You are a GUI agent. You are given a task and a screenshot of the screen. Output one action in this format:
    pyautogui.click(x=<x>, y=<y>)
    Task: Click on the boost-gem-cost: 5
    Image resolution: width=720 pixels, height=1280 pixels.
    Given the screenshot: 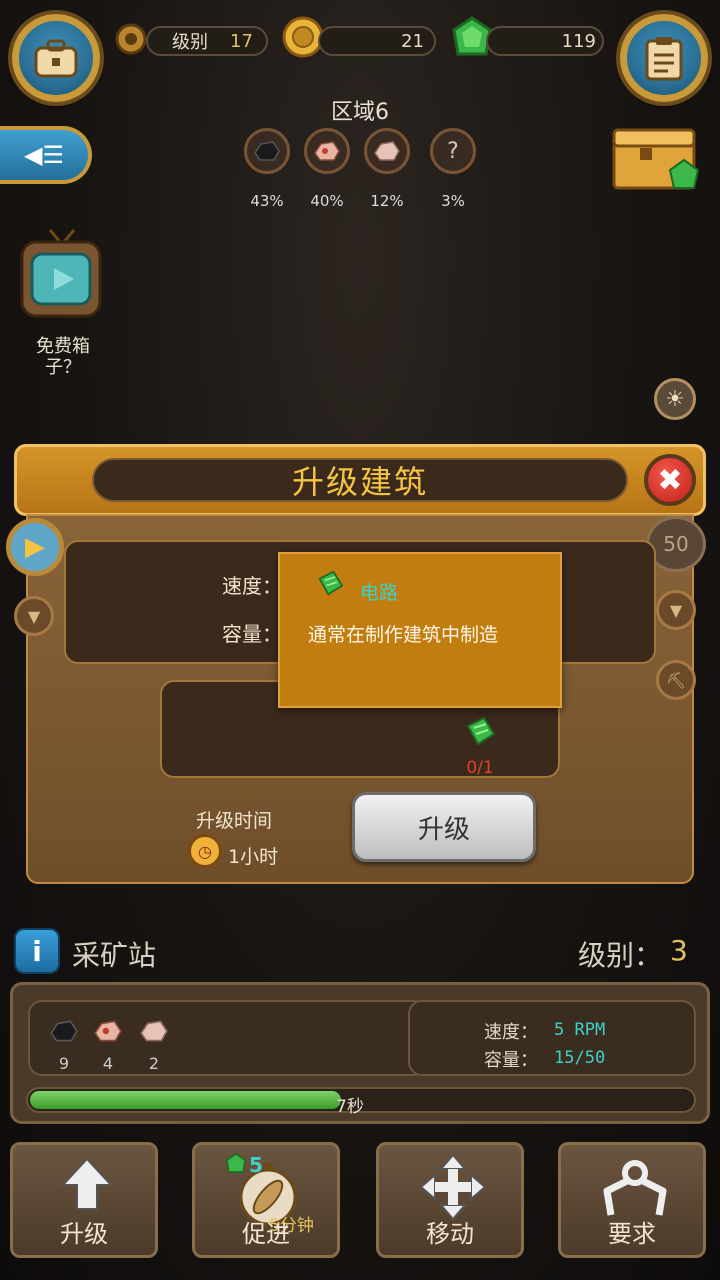 What is the action you would take?
    pyautogui.click(x=256, y=1165)
    